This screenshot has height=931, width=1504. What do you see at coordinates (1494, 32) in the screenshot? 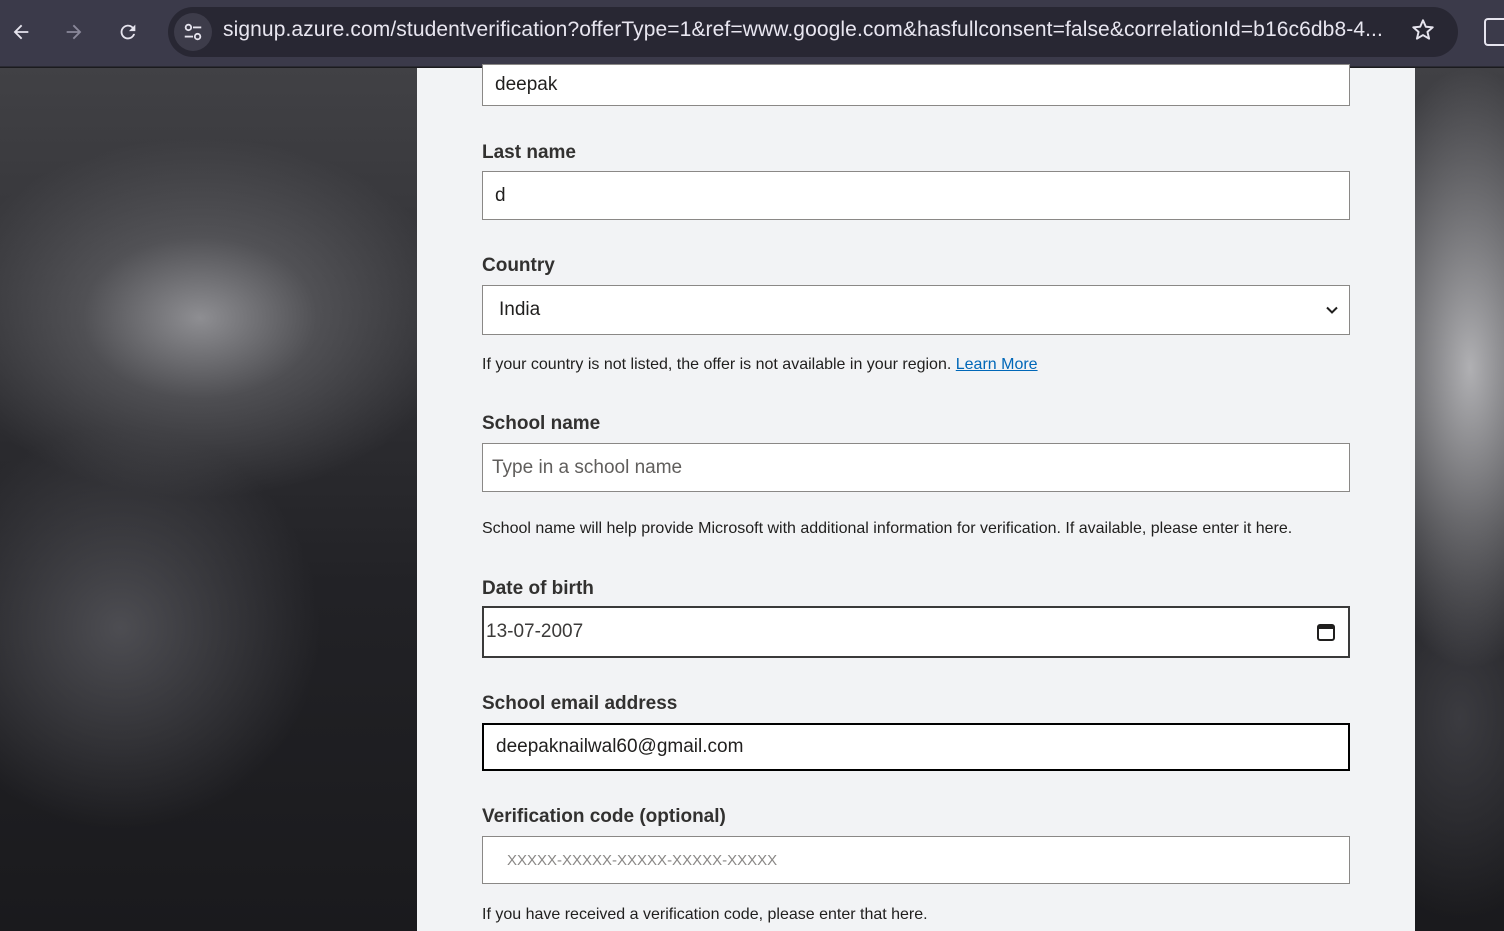
I see `extensions-icon` at bounding box center [1494, 32].